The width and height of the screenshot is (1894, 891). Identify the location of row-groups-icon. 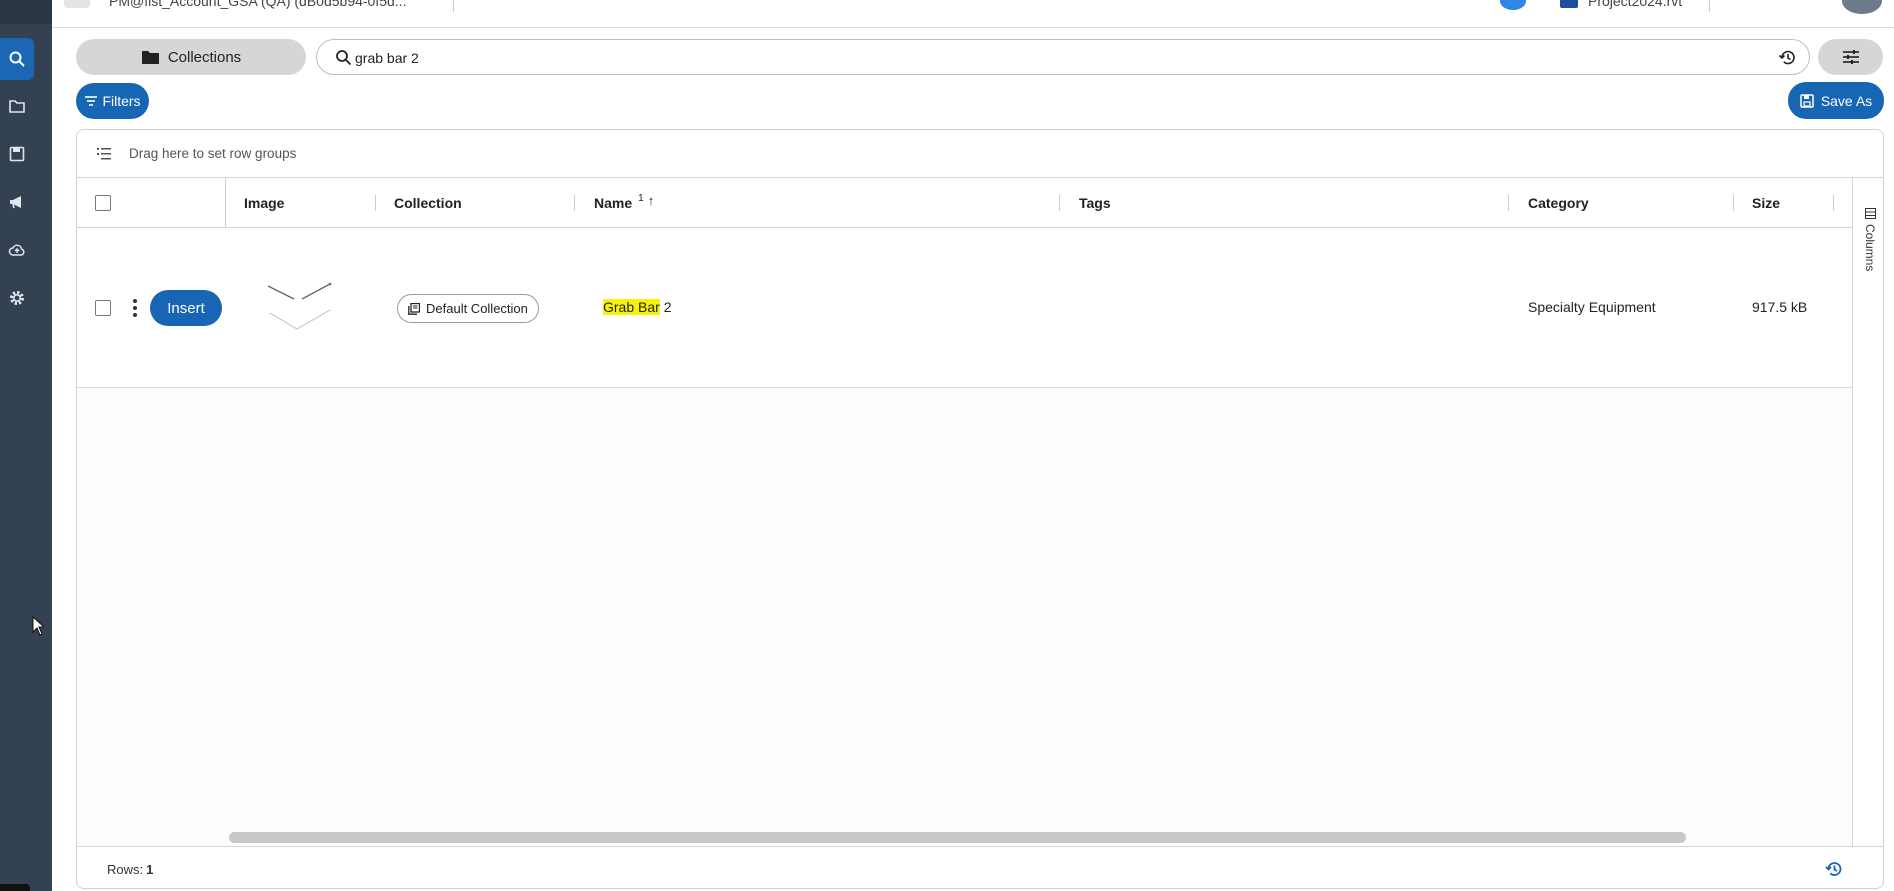
(104, 154).